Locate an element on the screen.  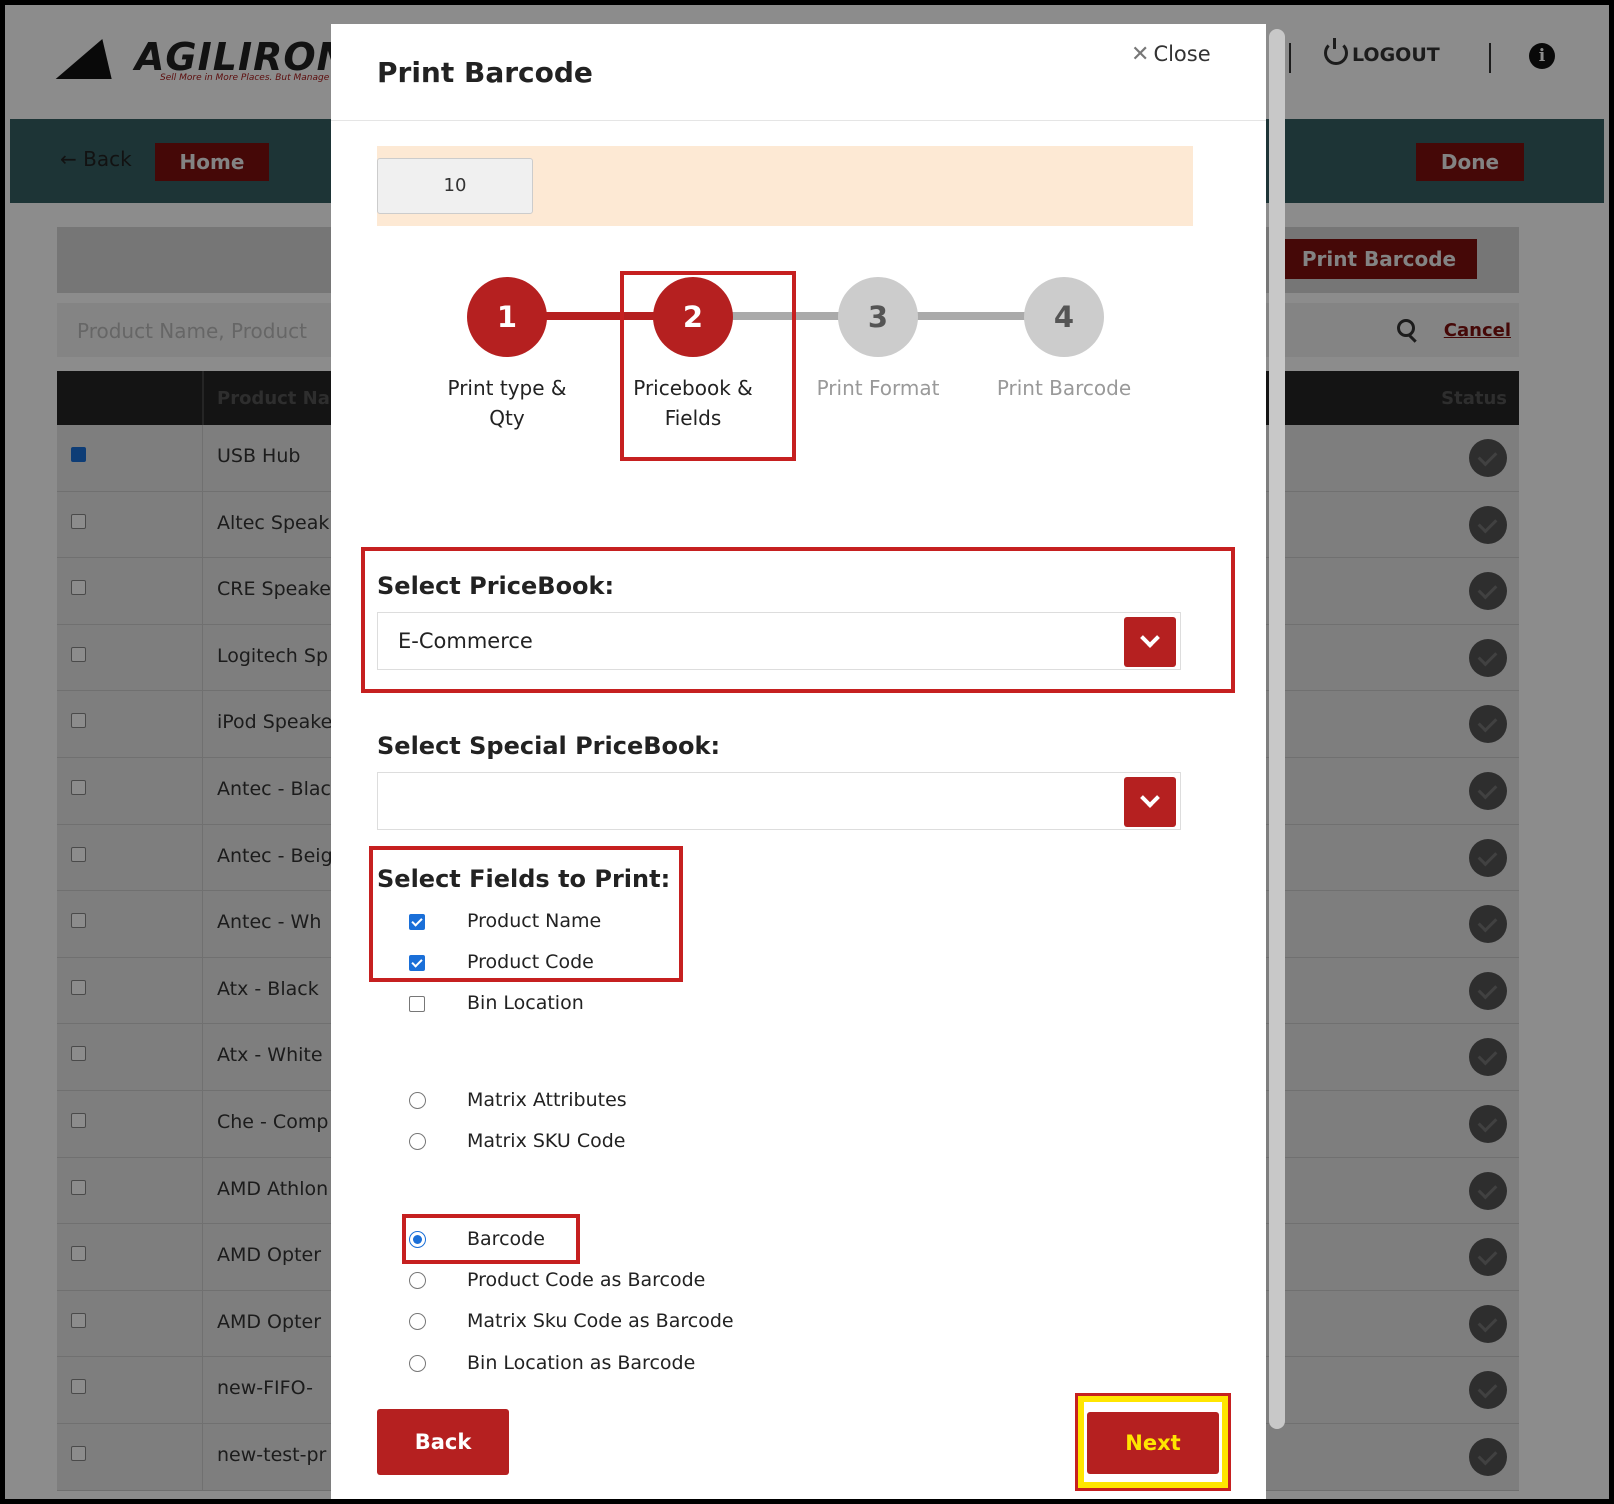
step-4-label: Print Barcode is located at coordinates (1064, 388).